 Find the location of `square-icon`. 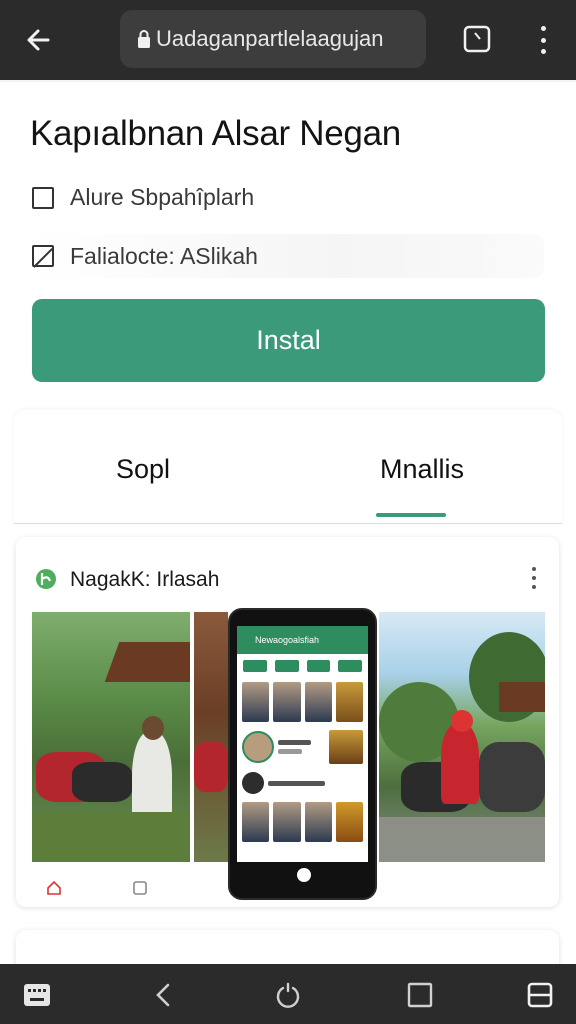

square-icon is located at coordinates (420, 995).